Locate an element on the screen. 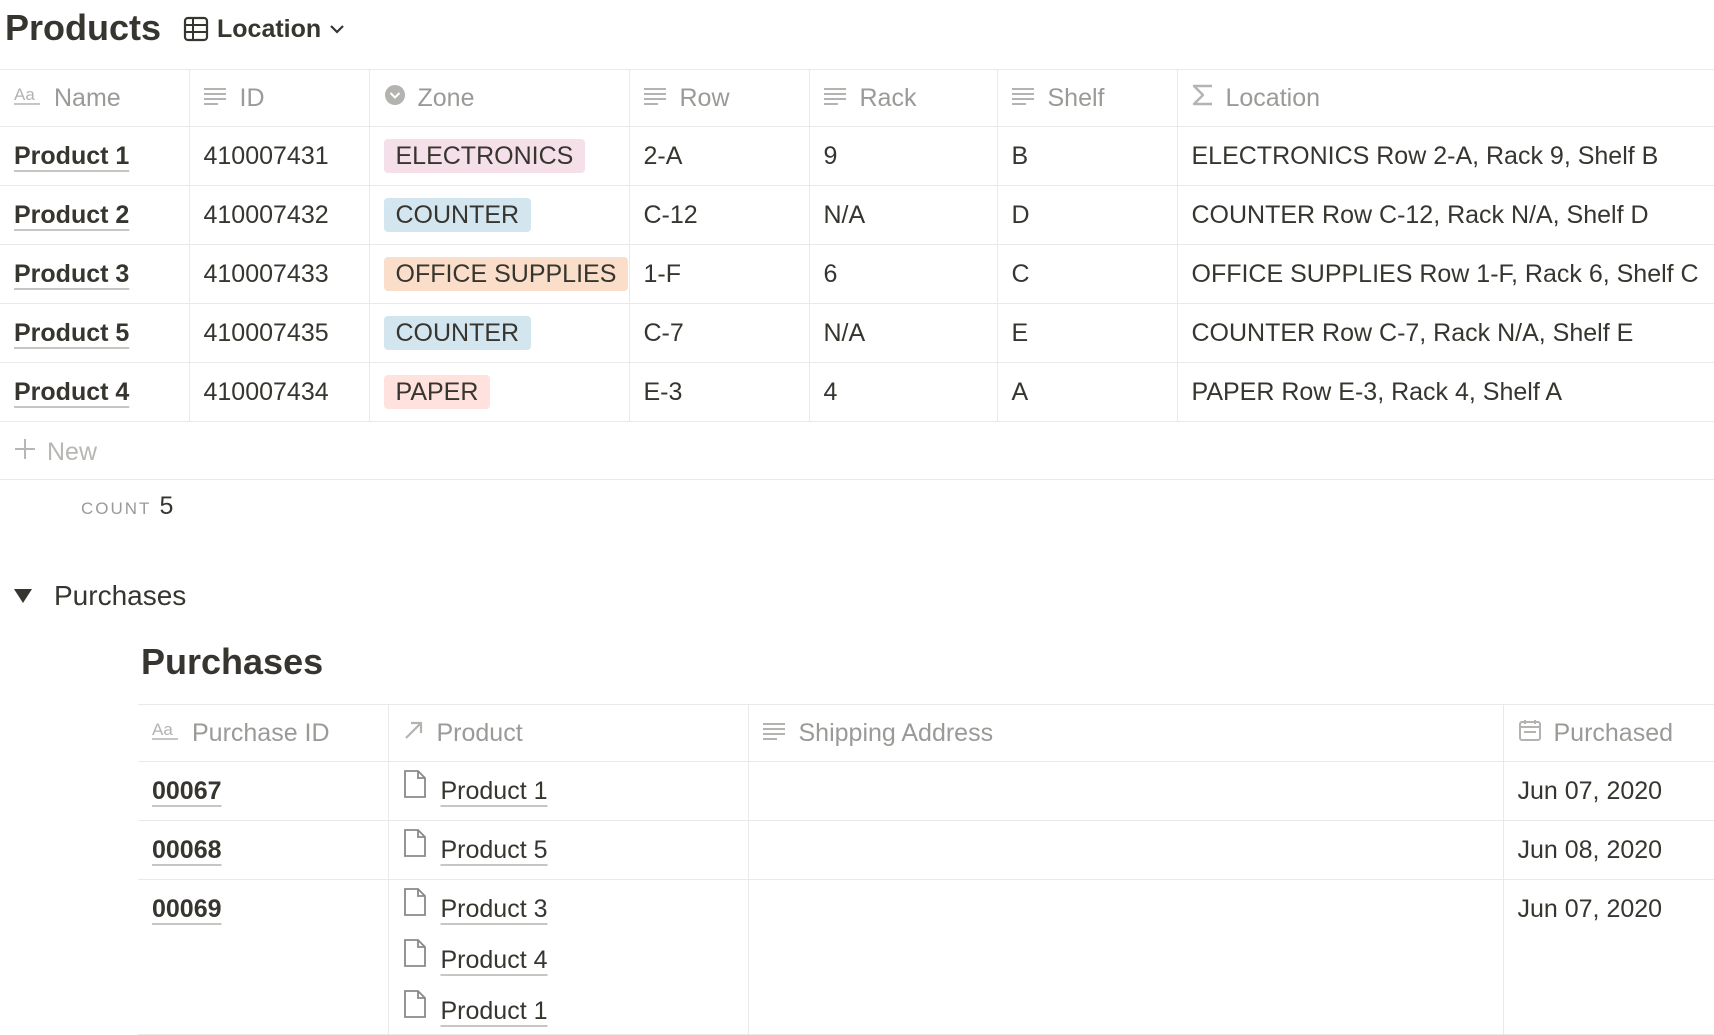  toggle-triangle-icon is located at coordinates (23, 596).